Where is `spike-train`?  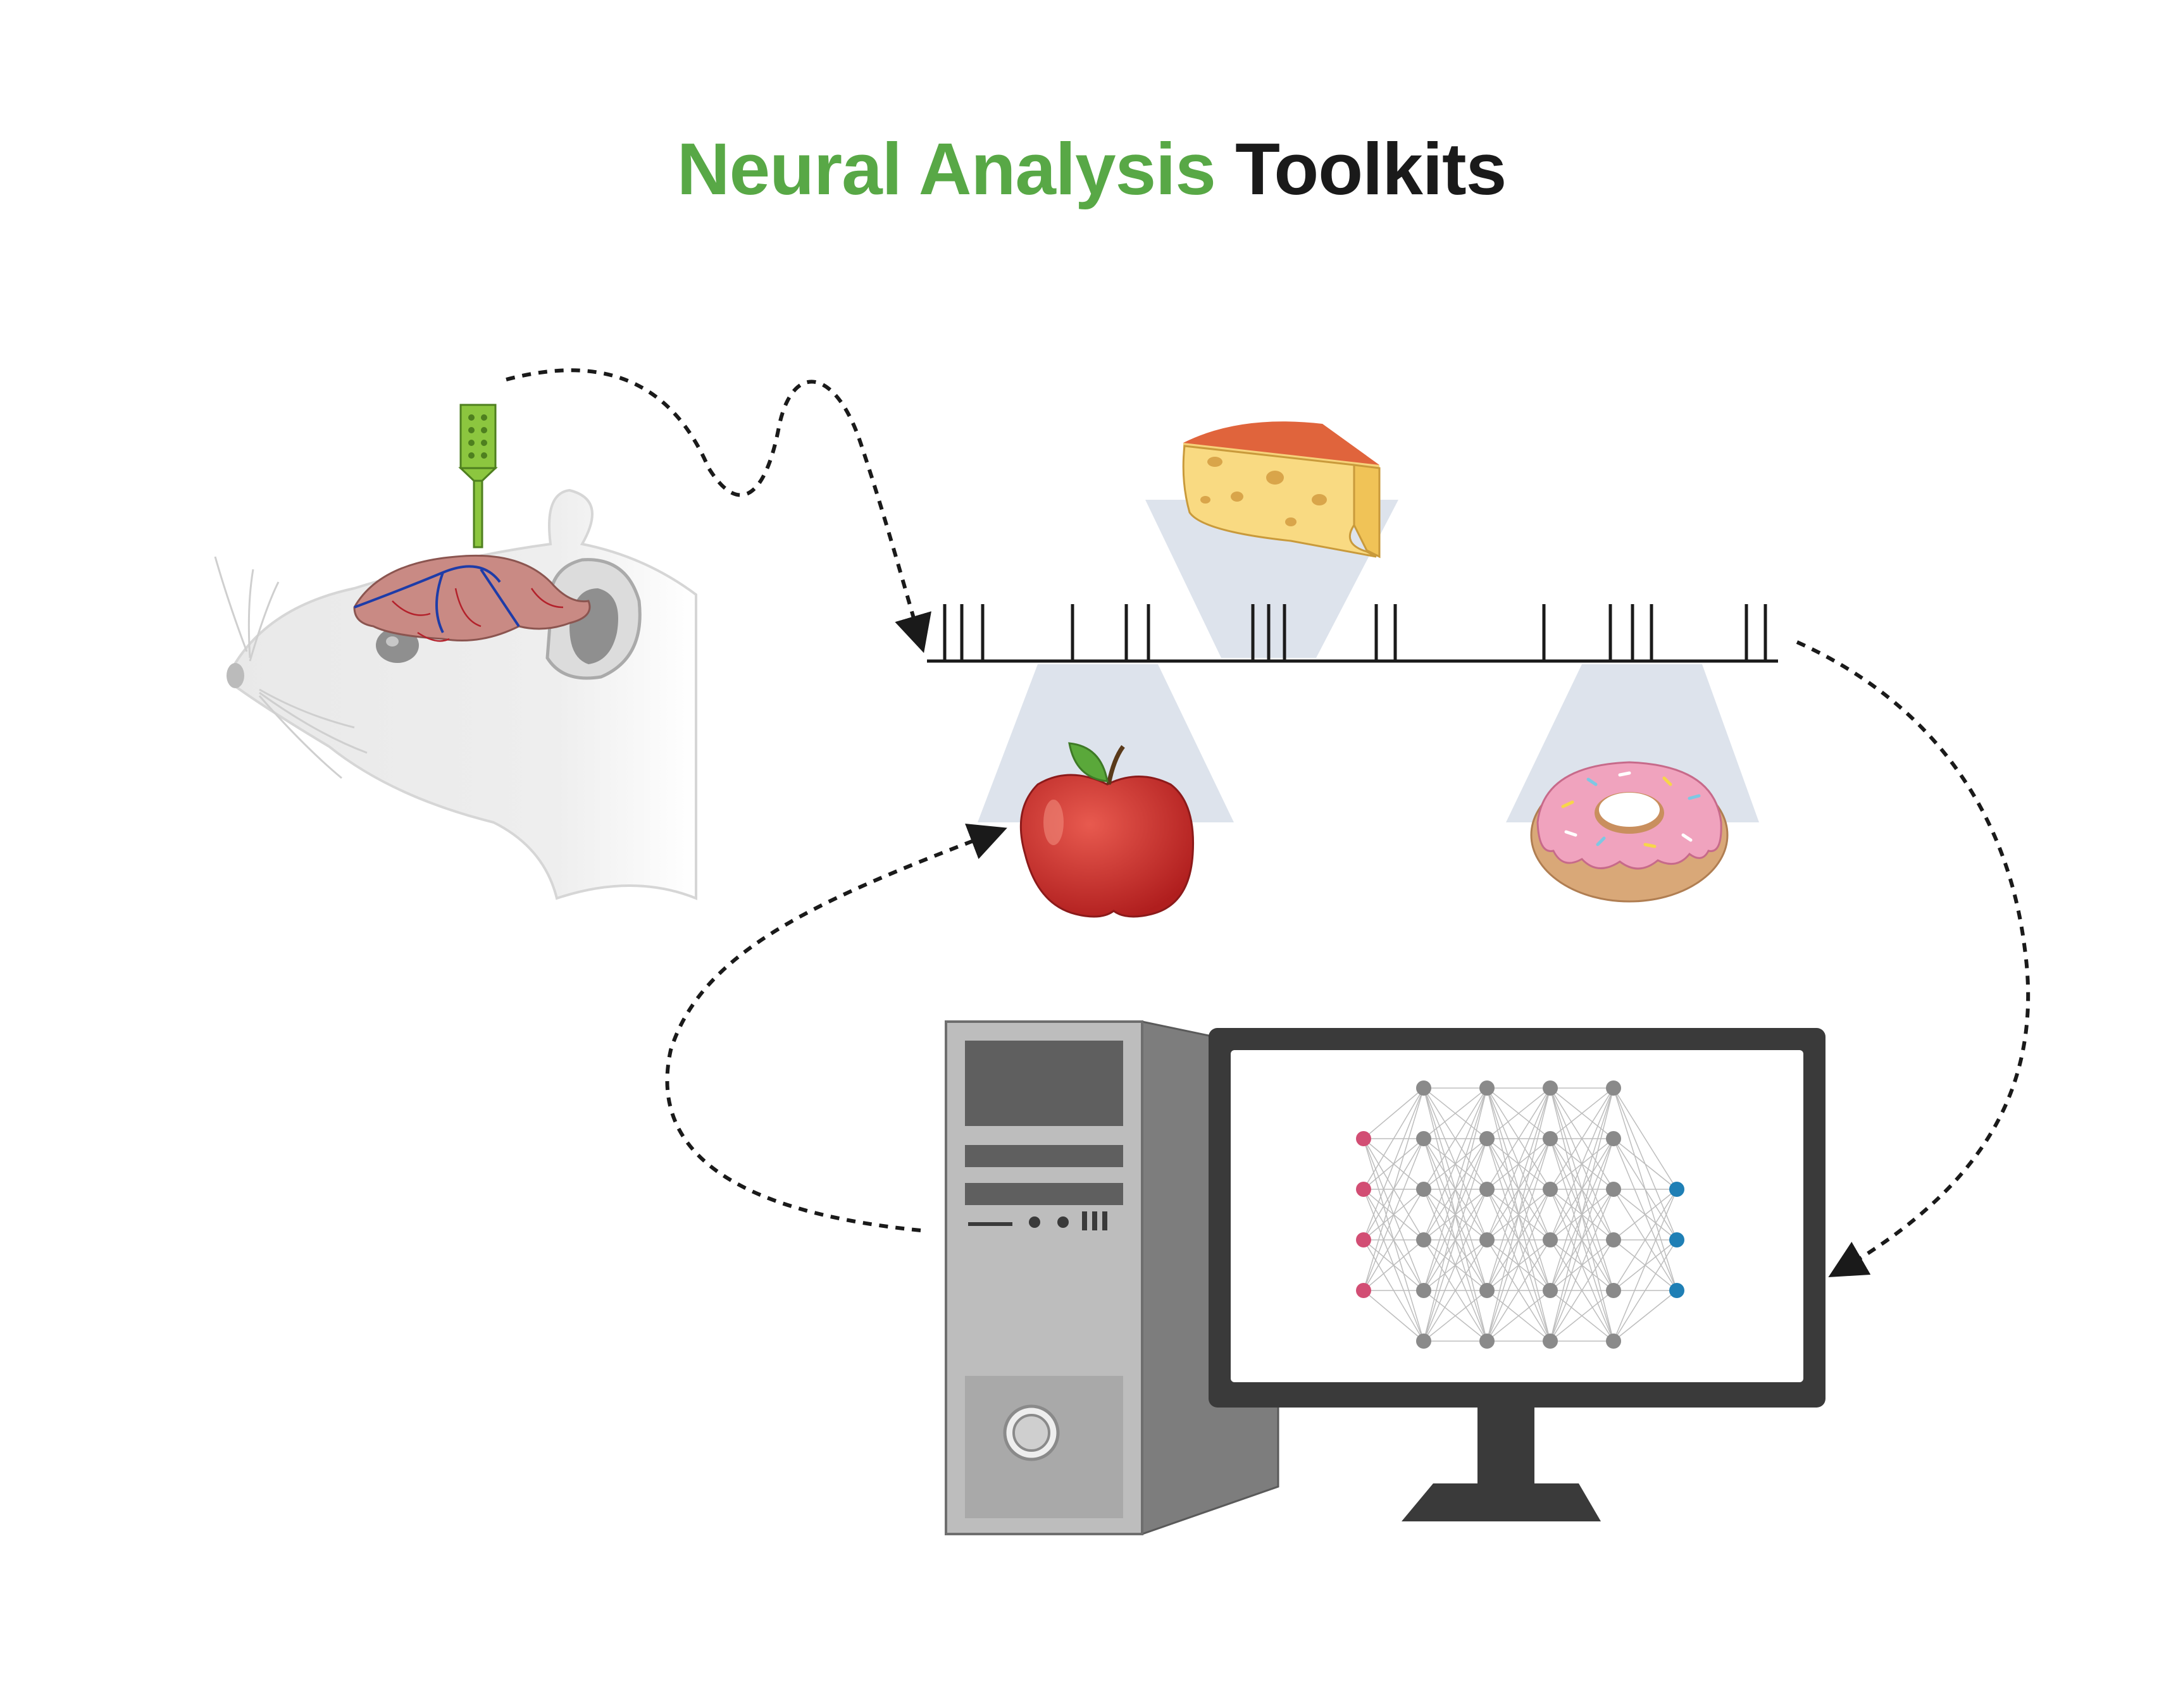 spike-train is located at coordinates (1353, 633).